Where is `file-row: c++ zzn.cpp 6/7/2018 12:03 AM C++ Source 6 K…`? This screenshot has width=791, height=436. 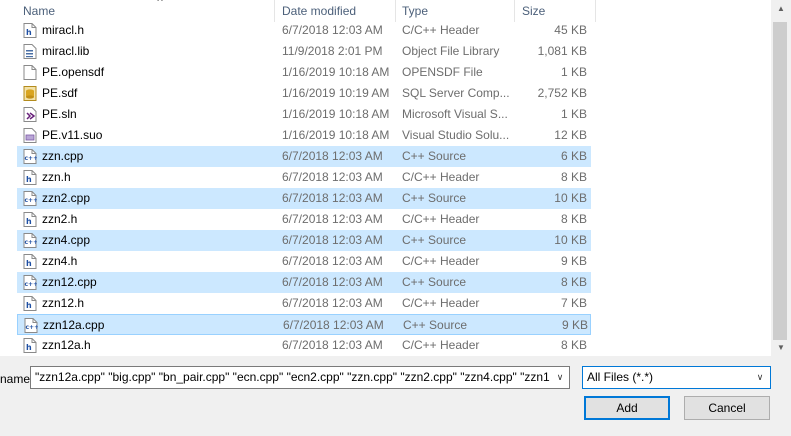
file-row: c++ zzn.cpp 6/7/2018 12:03 AM C++ Source 6 K… is located at coordinates (304, 156).